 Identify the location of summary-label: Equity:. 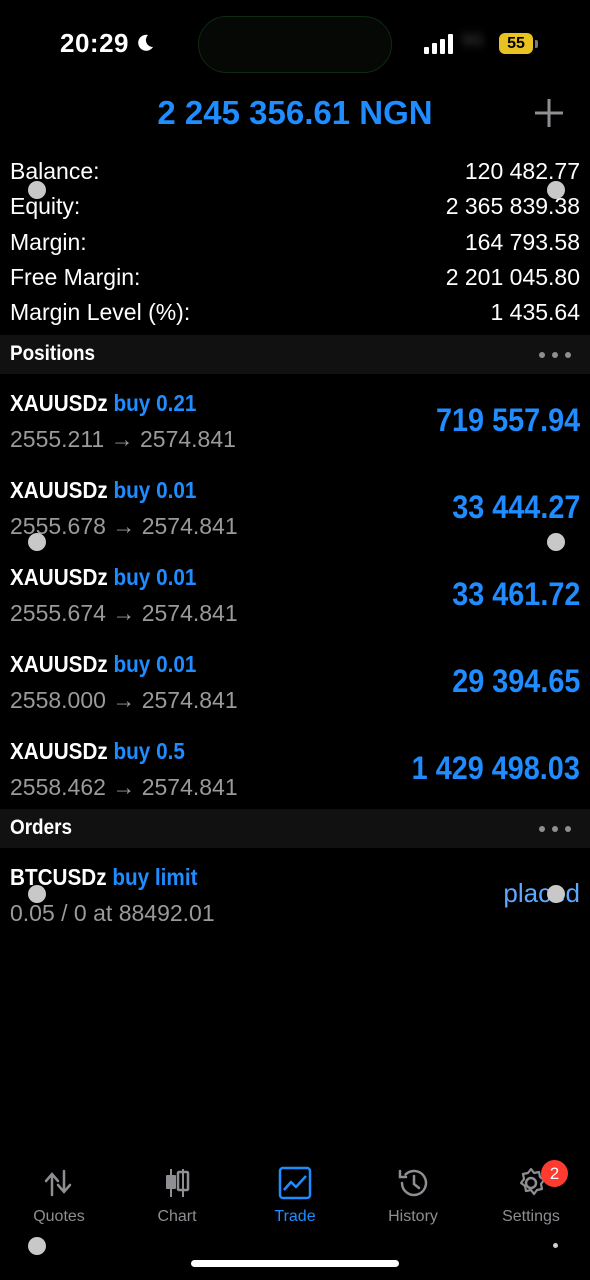
(45, 206).